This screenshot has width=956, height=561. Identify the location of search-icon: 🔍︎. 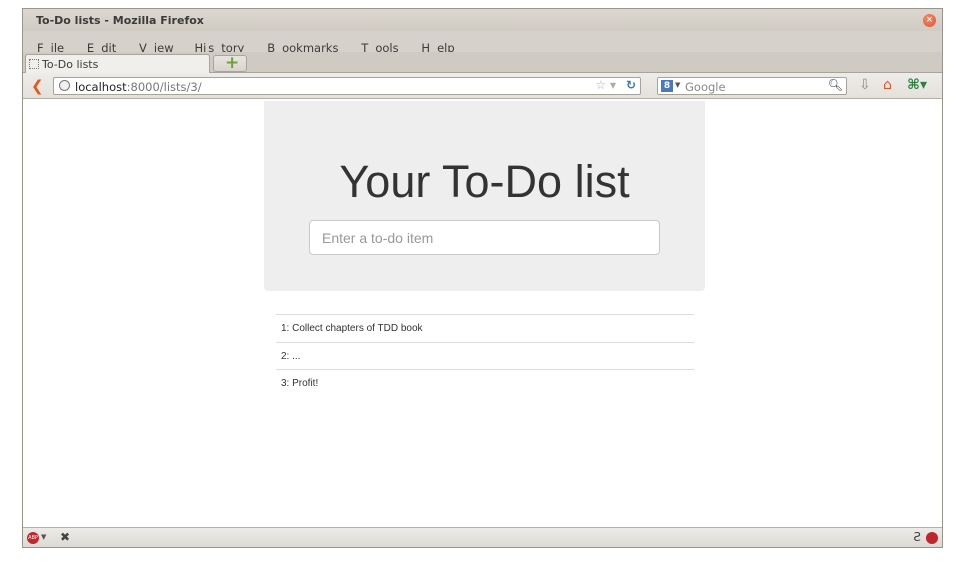
(835, 85).